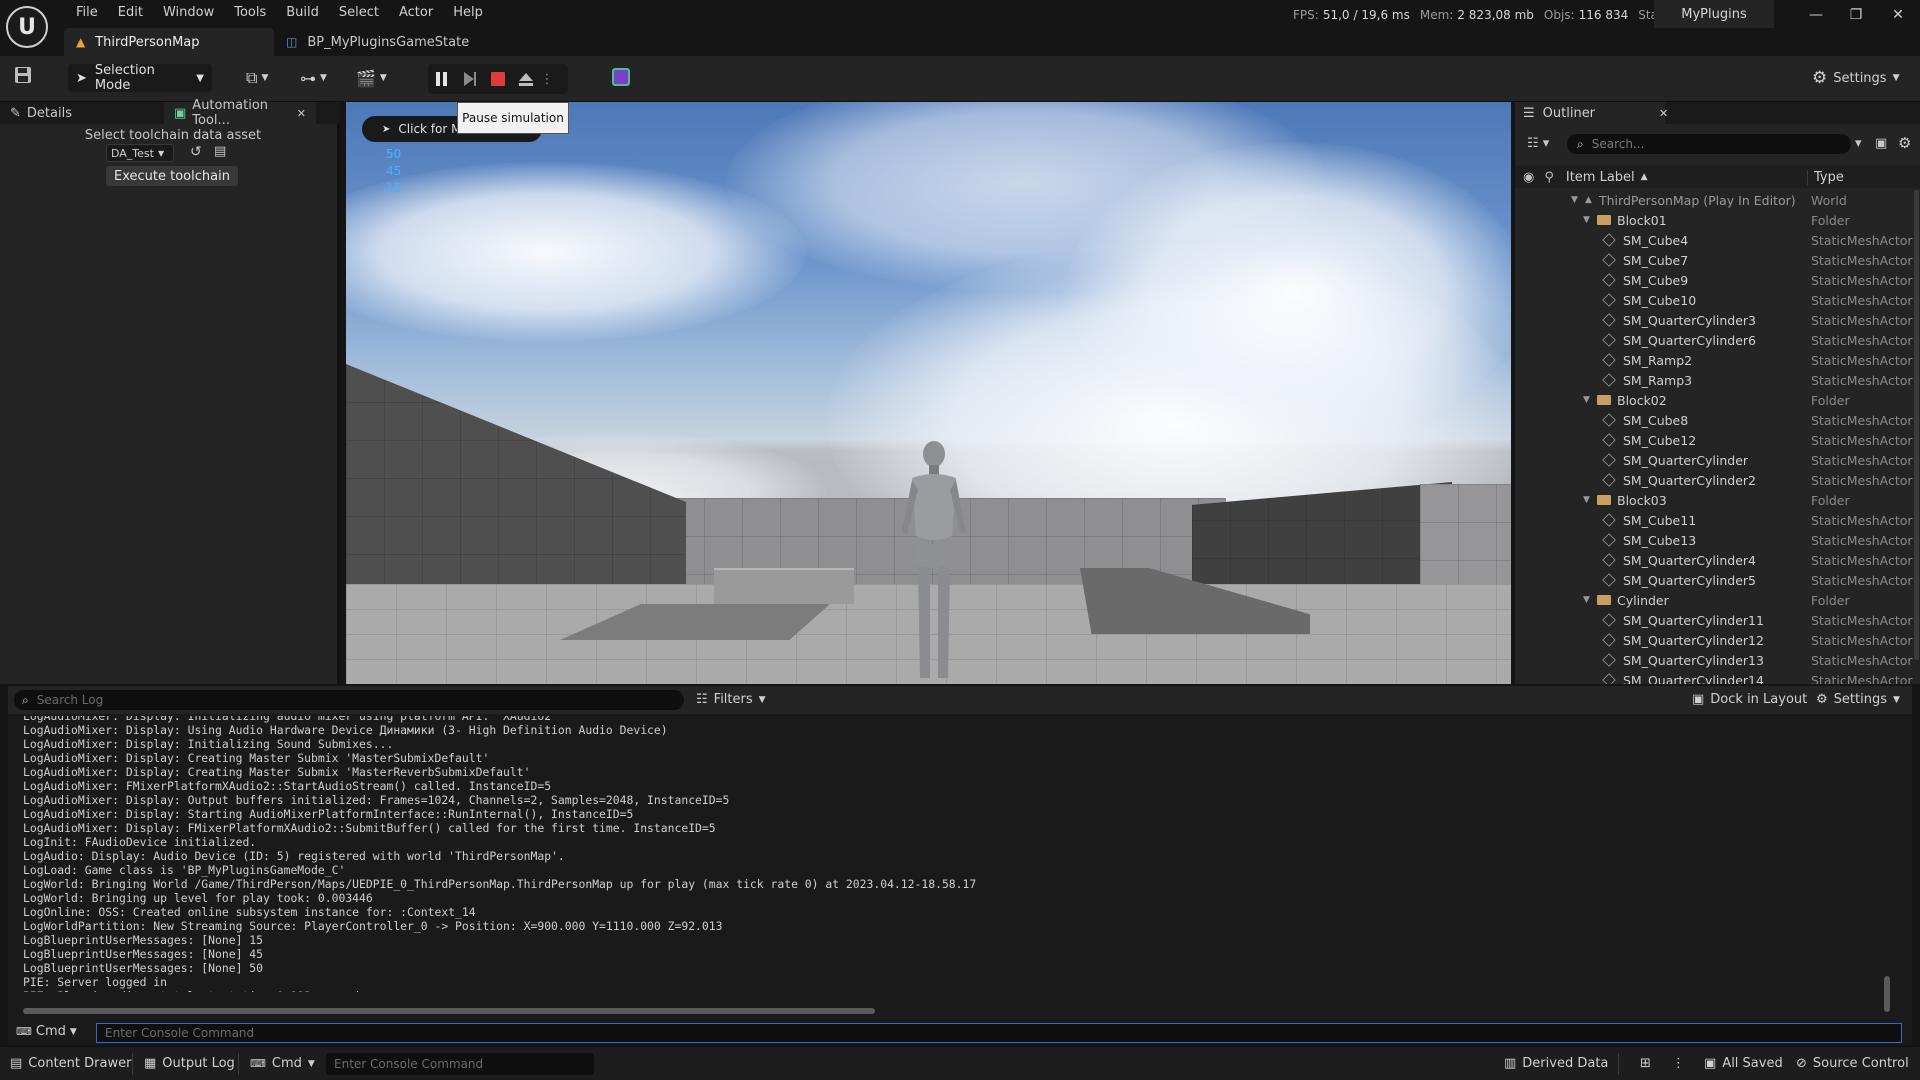  Describe the element at coordinates (1591, 113) in the screenshot. I see `tab-outliner: ☰ Outliner ✕` at that location.